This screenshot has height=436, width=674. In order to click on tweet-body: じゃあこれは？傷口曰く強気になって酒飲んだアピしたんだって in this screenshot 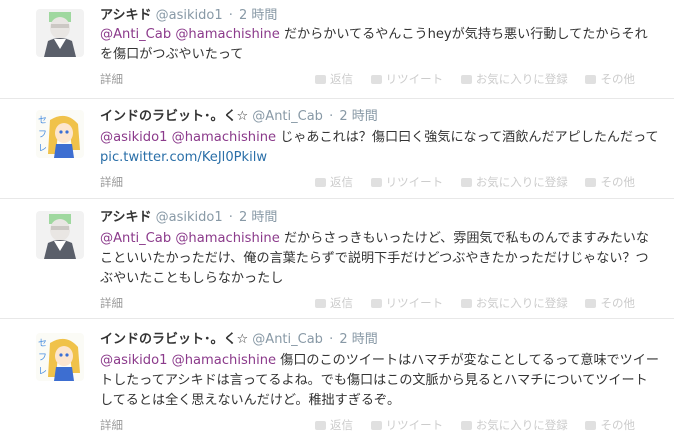, I will do `click(467, 137)`.